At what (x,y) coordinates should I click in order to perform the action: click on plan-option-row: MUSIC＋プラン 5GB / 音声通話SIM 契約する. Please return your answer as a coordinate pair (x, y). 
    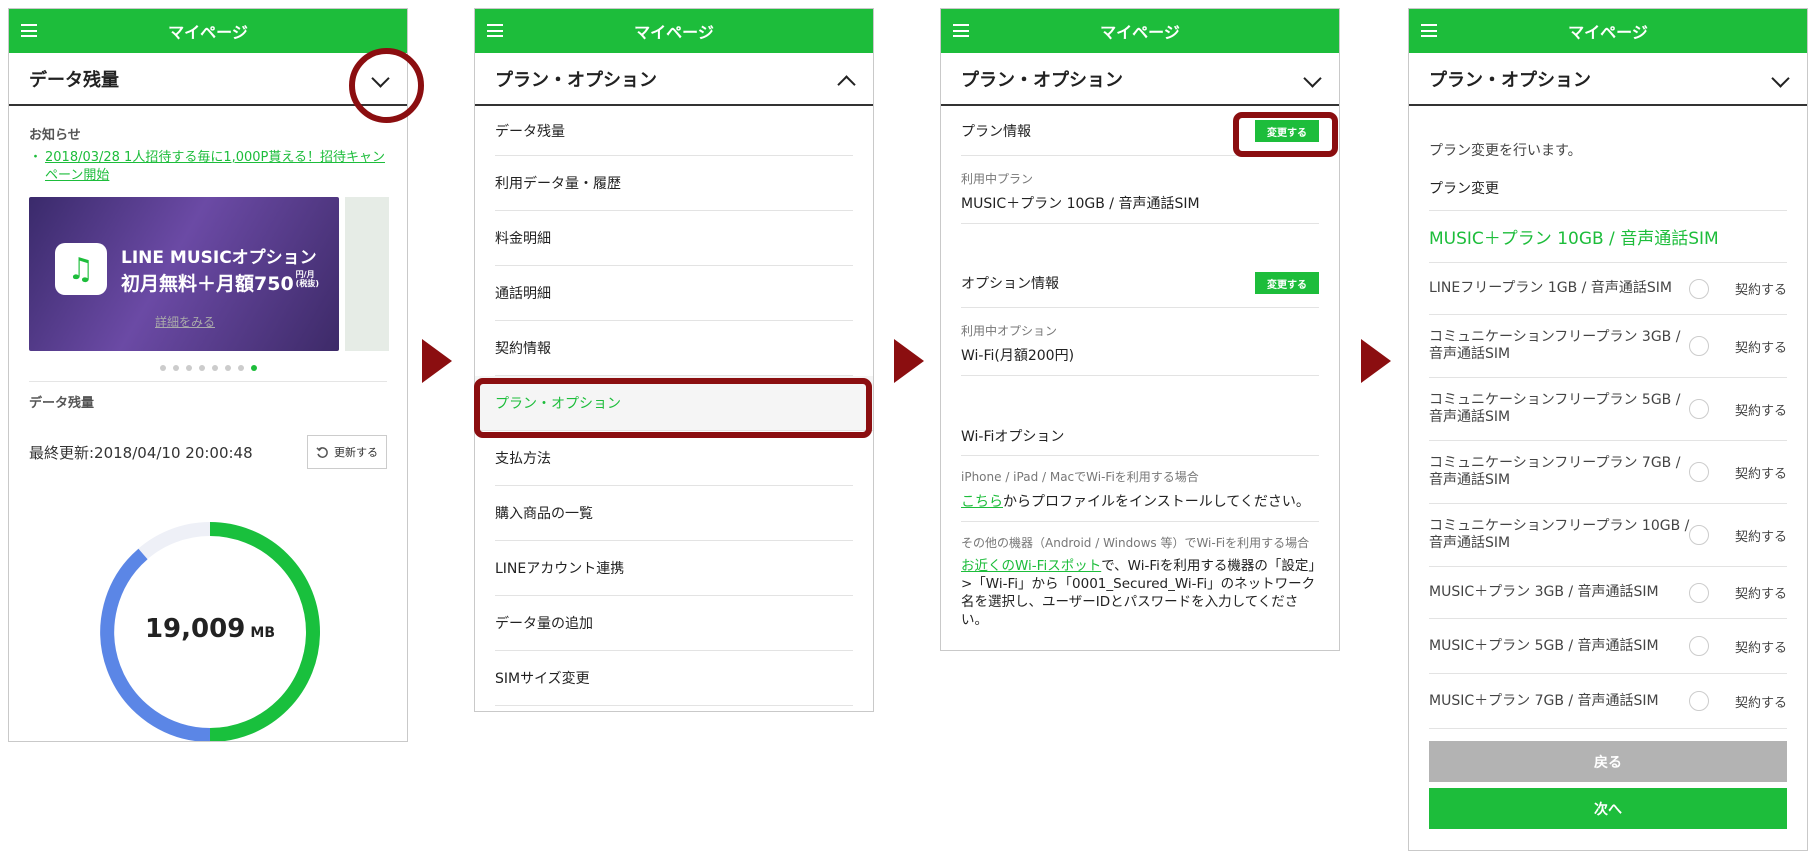
    Looking at the image, I should click on (1608, 646).